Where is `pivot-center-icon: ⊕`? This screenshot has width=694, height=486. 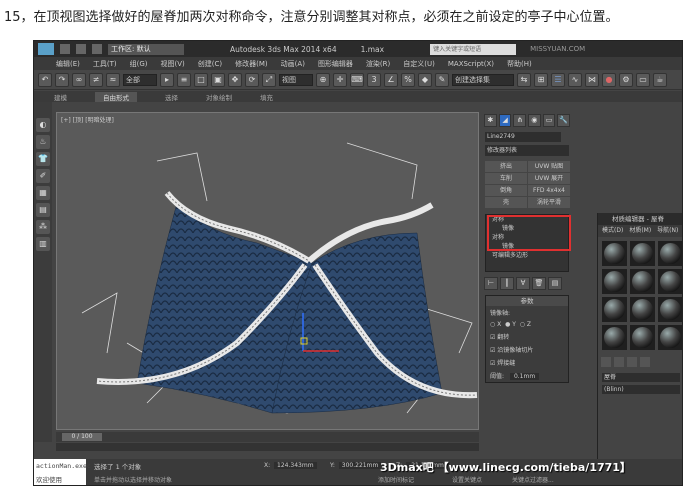 pivot-center-icon: ⊕ is located at coordinates (323, 79).